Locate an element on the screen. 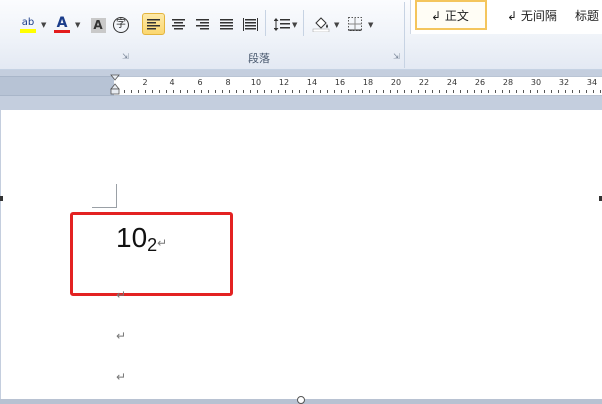 Image resolution: width=602 pixels, height=404 pixels. paragraph-dialog-launcher-icon: ⇲ is located at coordinates (396, 56).